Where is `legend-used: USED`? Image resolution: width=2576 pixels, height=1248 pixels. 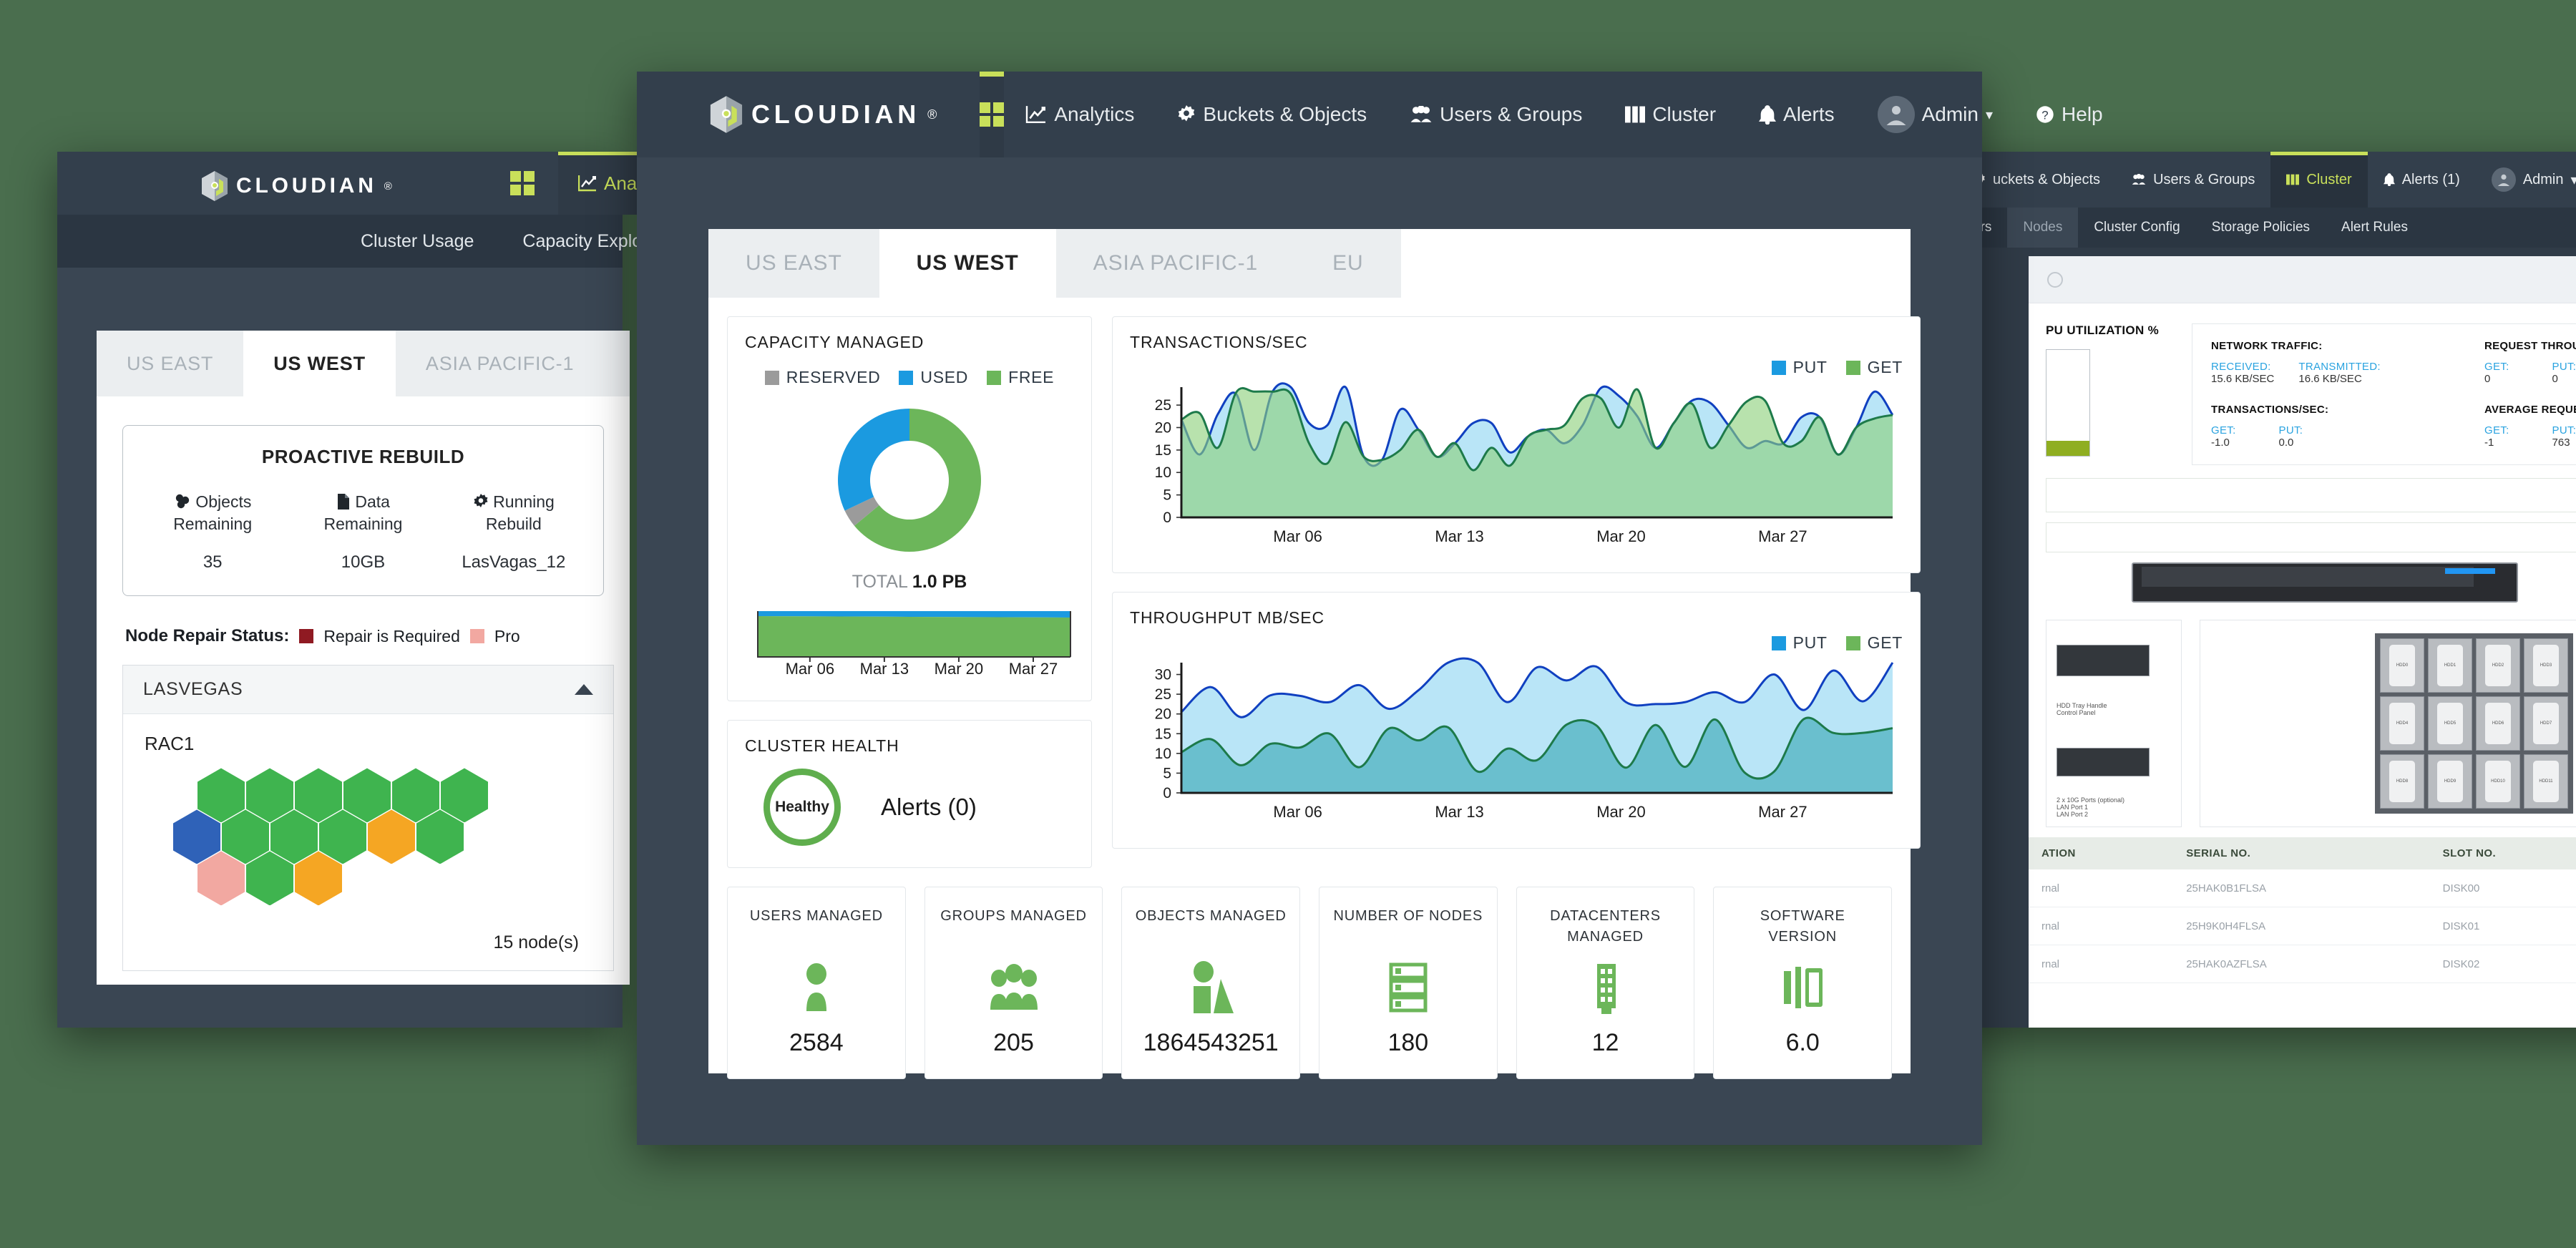 legend-used: USED is located at coordinates (933, 377).